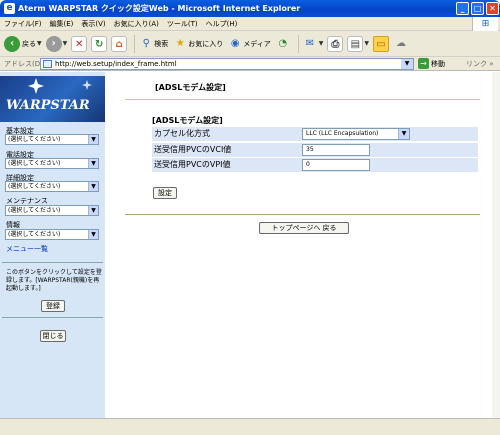  I want to click on history-button: ◔, so click(283, 44).